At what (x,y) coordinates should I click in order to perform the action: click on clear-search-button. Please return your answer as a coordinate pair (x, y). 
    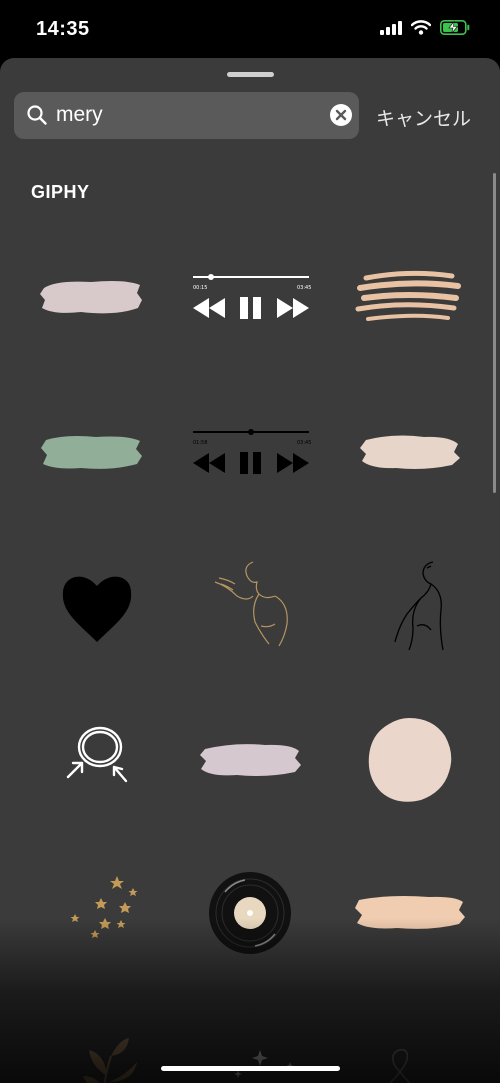
    Looking at the image, I should click on (341, 115).